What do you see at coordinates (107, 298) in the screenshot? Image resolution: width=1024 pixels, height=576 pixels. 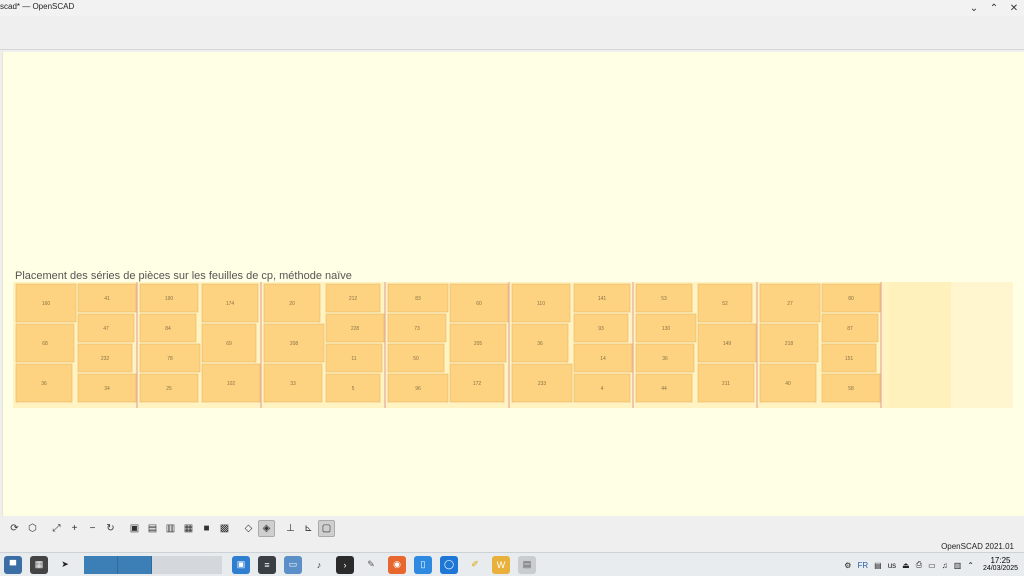 I see `piece: 41` at bounding box center [107, 298].